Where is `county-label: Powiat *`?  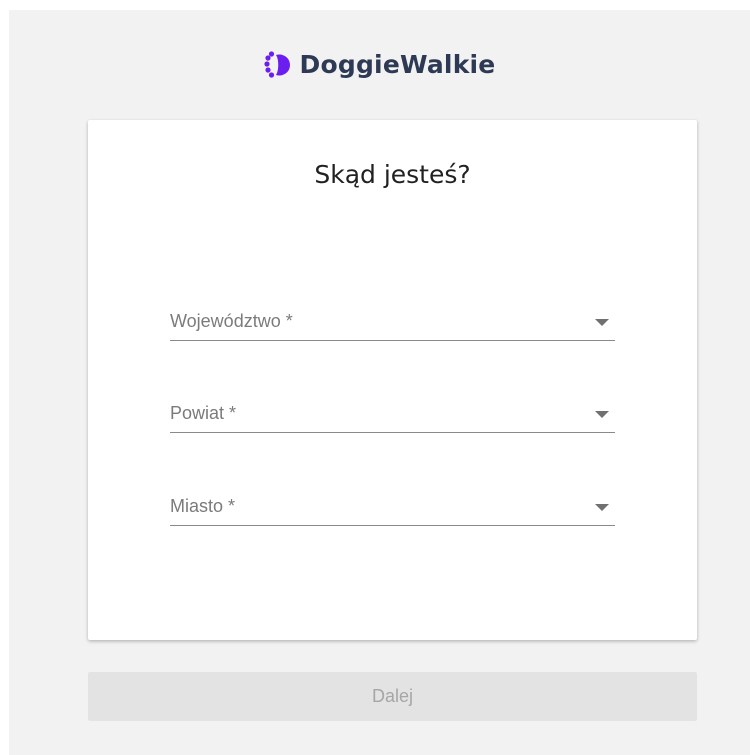 county-label: Powiat * is located at coordinates (203, 413).